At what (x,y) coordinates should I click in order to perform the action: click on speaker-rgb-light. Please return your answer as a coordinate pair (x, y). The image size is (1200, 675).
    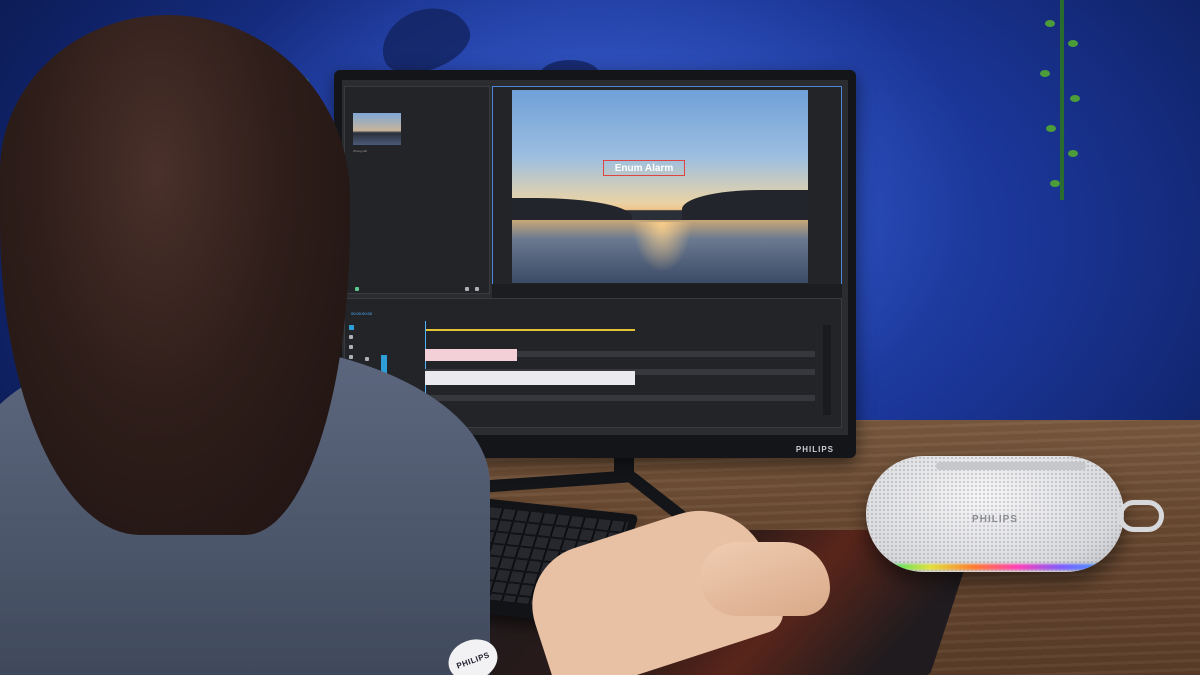
    Looking at the image, I should click on (996, 567).